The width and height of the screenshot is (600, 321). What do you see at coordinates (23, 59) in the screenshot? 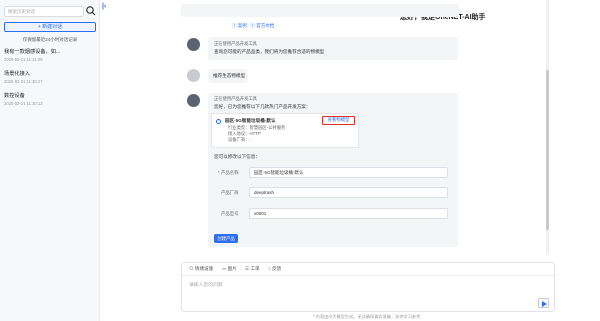
I see `conversation-date: 2025-02-21 11:31:08` at bounding box center [23, 59].